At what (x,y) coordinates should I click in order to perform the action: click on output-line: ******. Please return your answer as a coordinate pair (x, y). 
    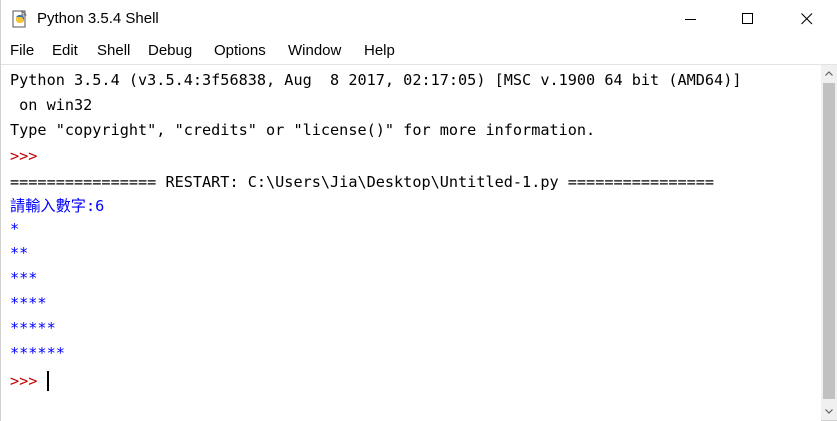
    Looking at the image, I should click on (37, 353).